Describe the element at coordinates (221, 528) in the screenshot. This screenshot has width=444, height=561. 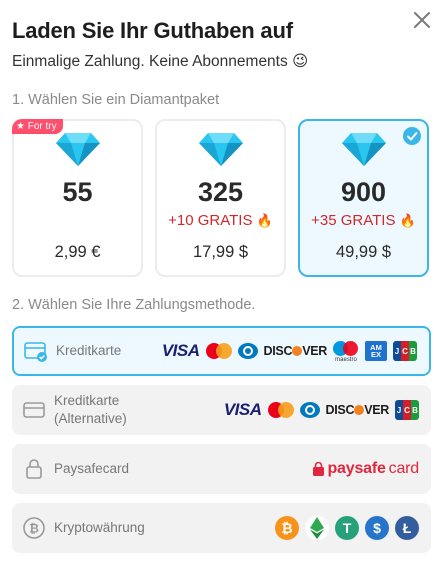
I see `payment-method-crypto: ₿ Kryptowährung ₿ T $ Ł` at that location.